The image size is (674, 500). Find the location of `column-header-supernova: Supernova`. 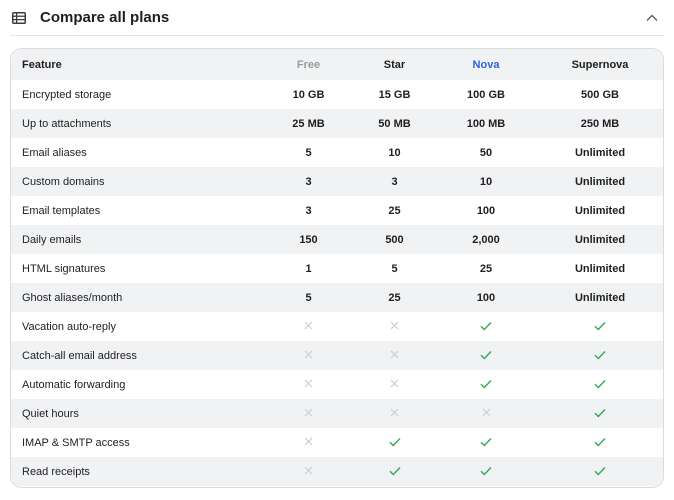

column-header-supernova: Supernova is located at coordinates (600, 64).